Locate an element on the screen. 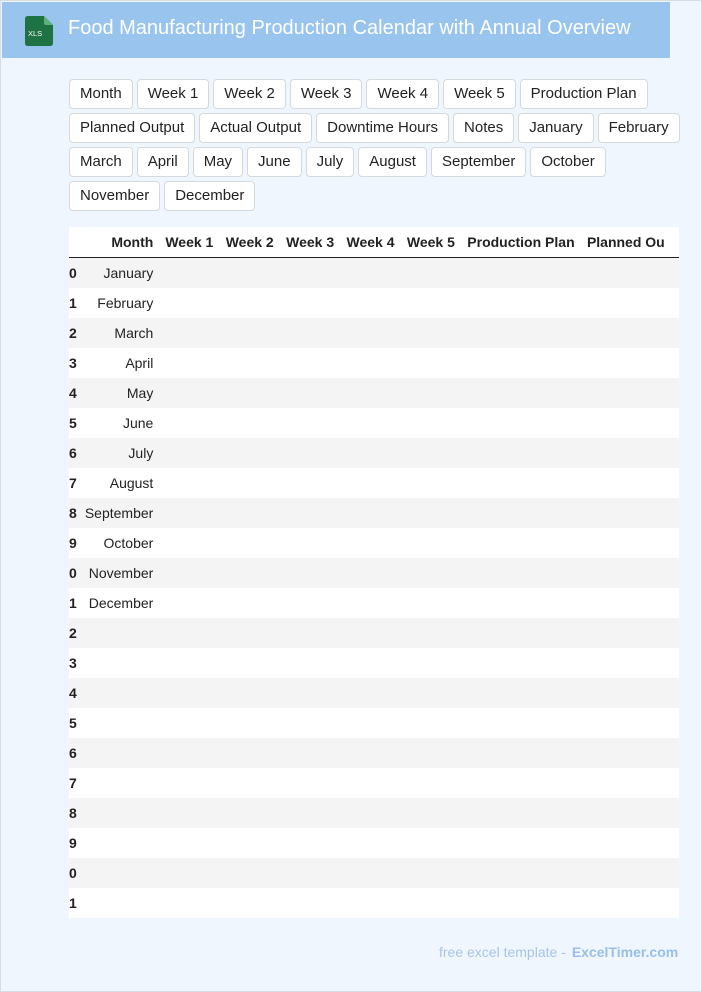 Image resolution: width=702 pixels, height=992 pixels. field-tag: September is located at coordinates (478, 162).